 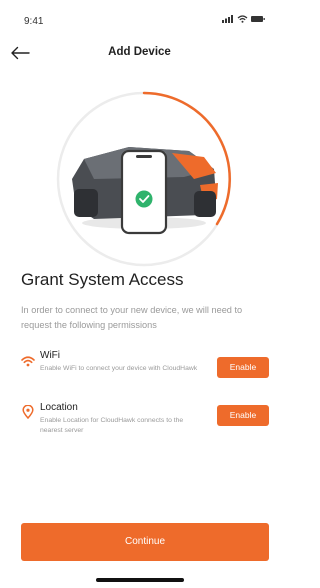 I want to click on check-badge-icon, so click(x=144, y=199).